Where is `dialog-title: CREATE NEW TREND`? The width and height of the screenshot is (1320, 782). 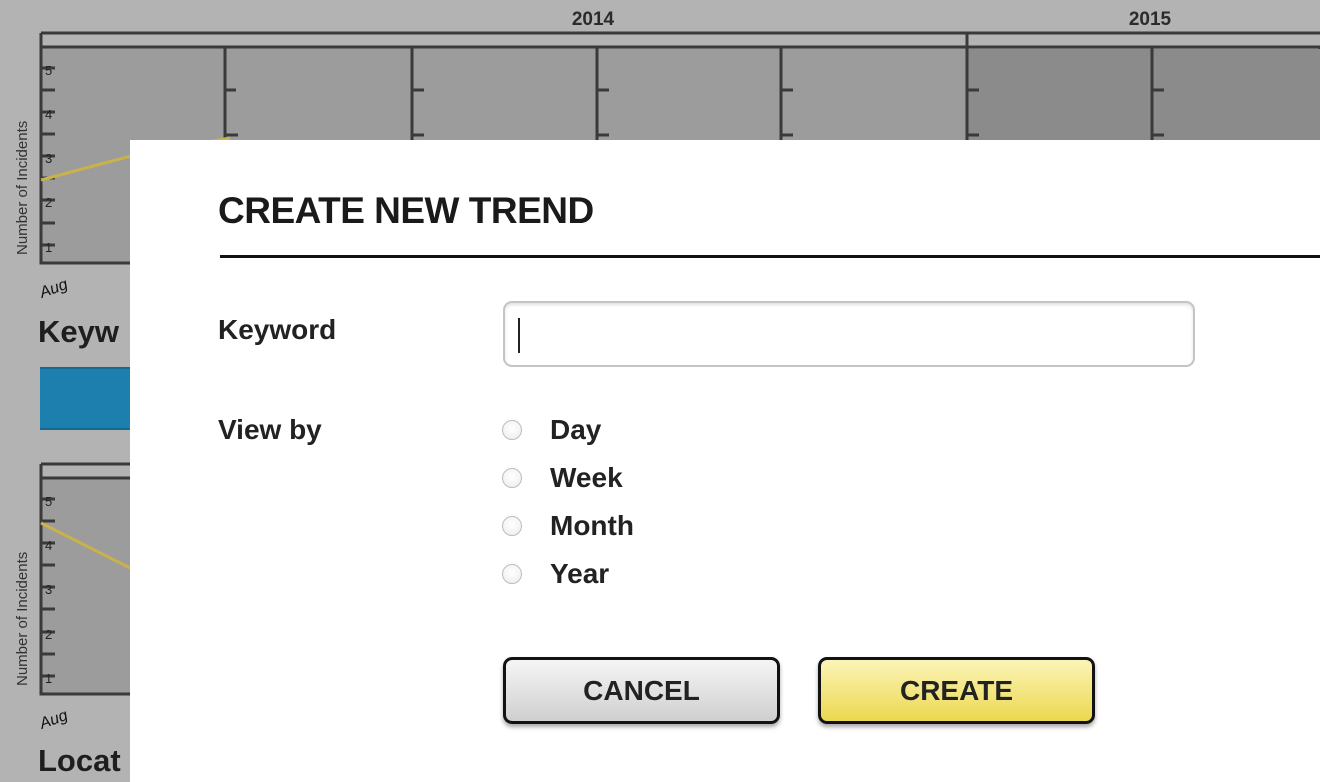 dialog-title: CREATE NEW TREND is located at coordinates (406, 210).